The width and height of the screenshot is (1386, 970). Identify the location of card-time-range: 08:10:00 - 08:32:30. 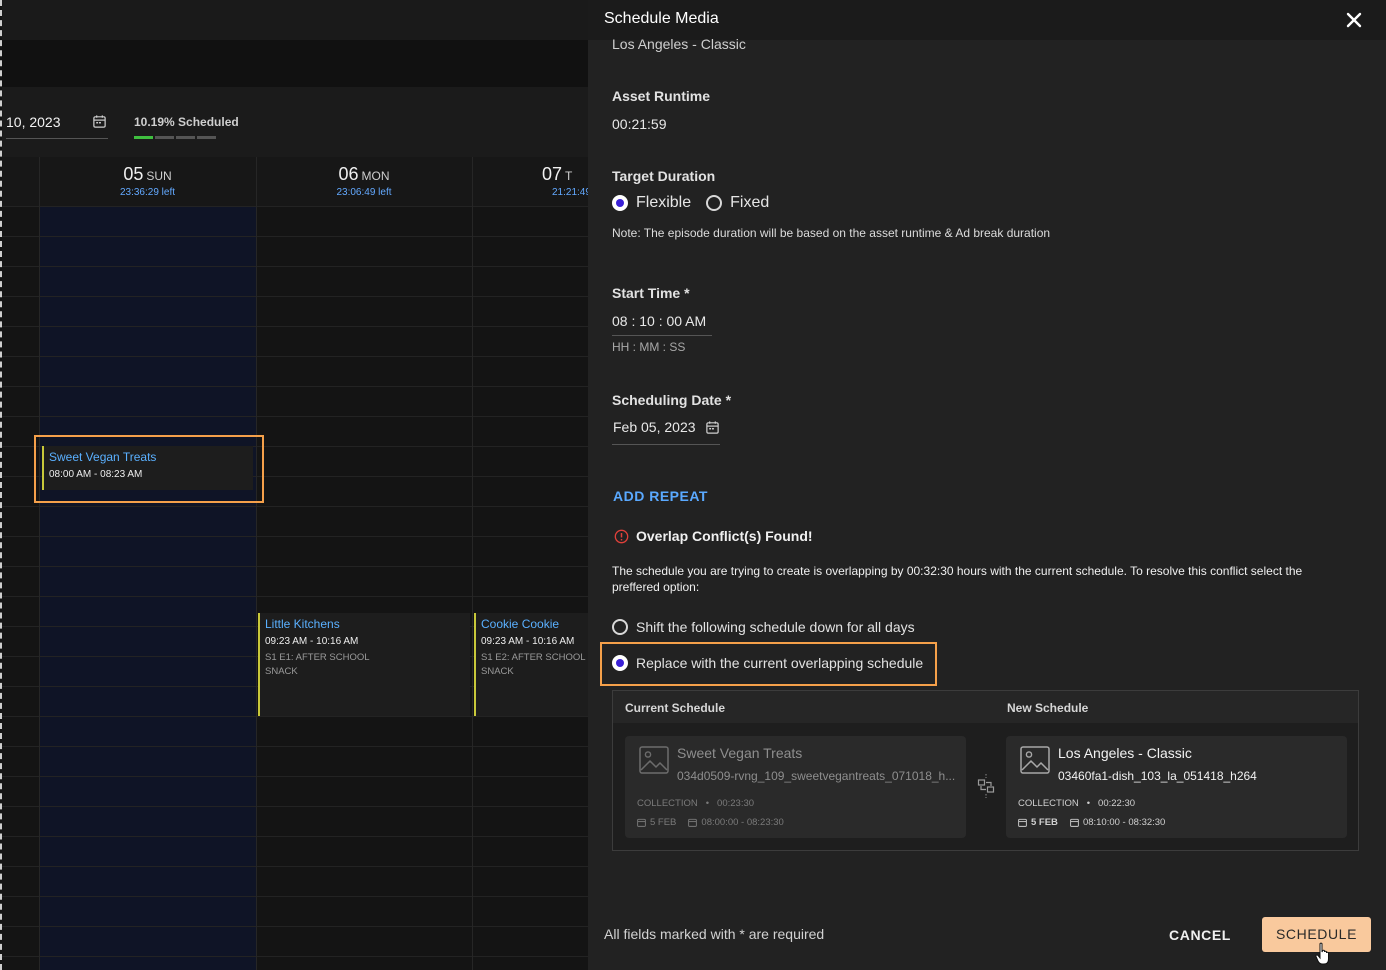
(1124, 822).